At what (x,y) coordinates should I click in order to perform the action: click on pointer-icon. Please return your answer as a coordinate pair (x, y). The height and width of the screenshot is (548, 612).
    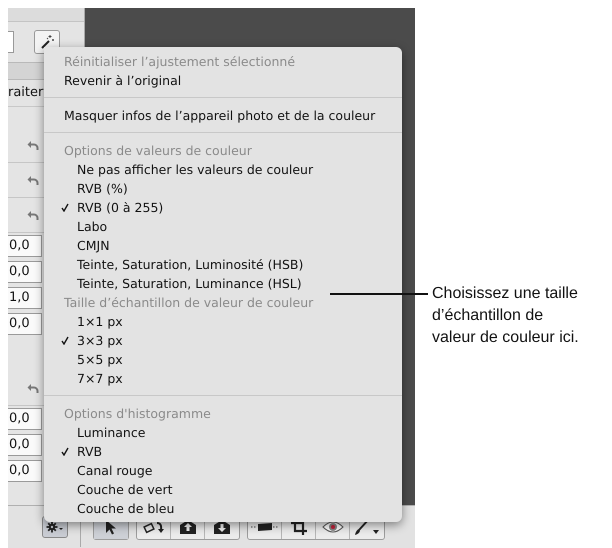
    Looking at the image, I should click on (111, 527).